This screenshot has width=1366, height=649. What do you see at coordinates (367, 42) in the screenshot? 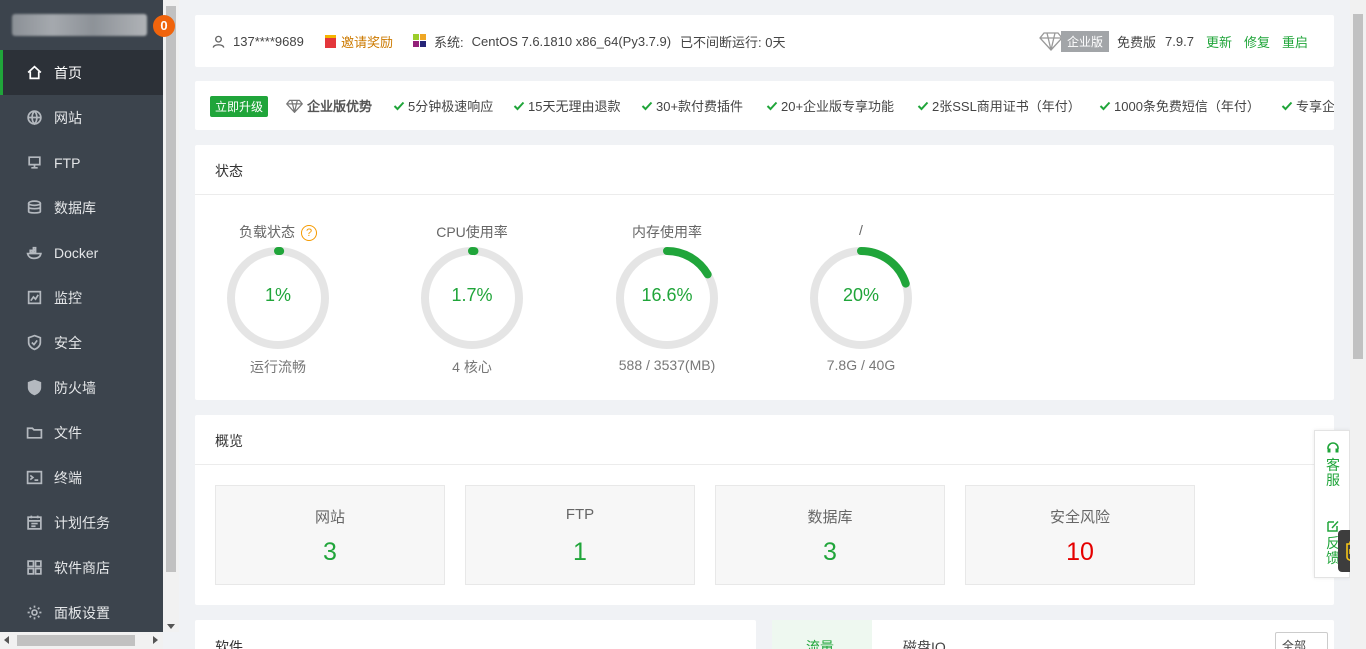
I see `invite-label: 邀请奖励` at bounding box center [367, 42].